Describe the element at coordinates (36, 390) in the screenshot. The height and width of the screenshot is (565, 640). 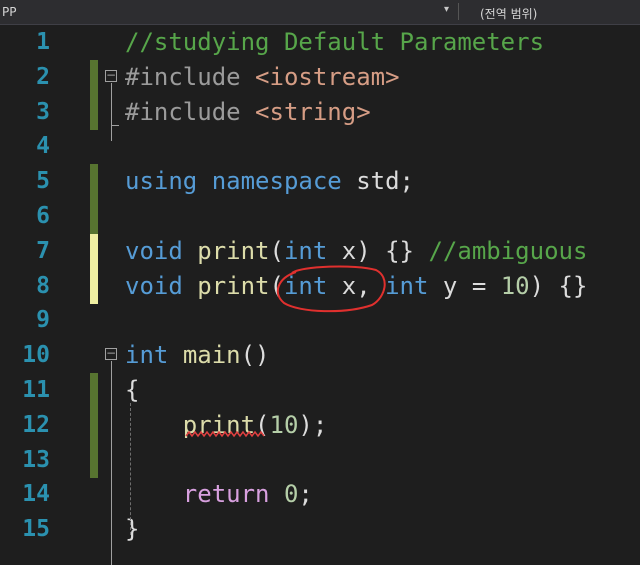
I see `line-number: 11` at that location.